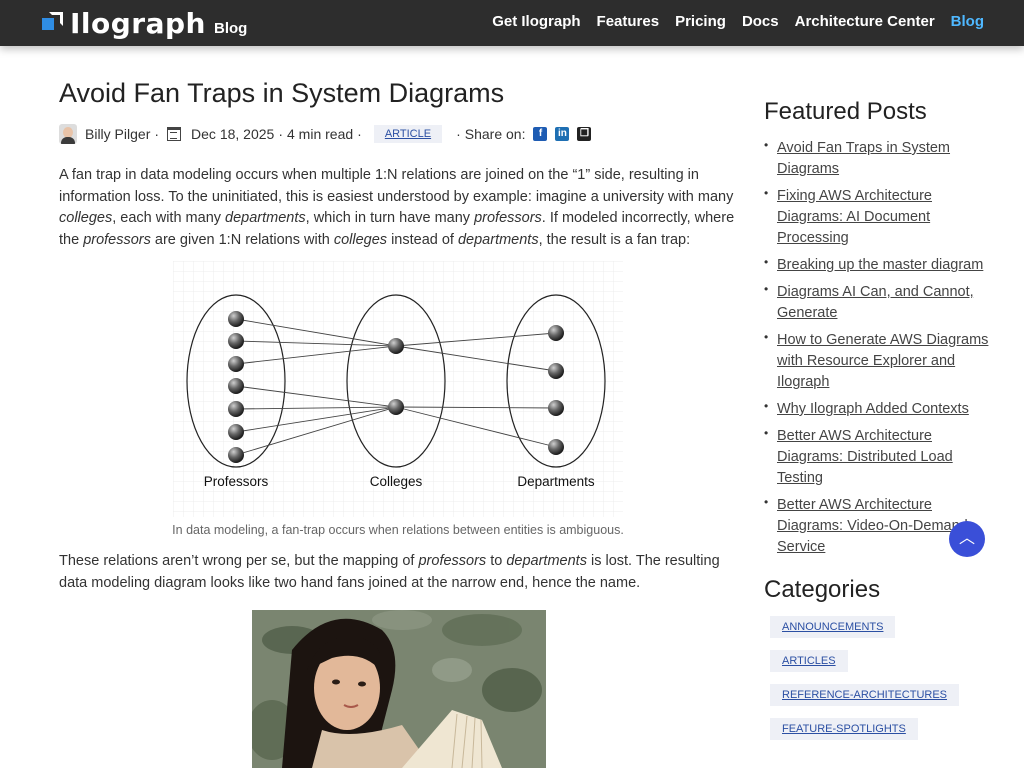  I want to click on figure-label-departments: Departments, so click(556, 481).